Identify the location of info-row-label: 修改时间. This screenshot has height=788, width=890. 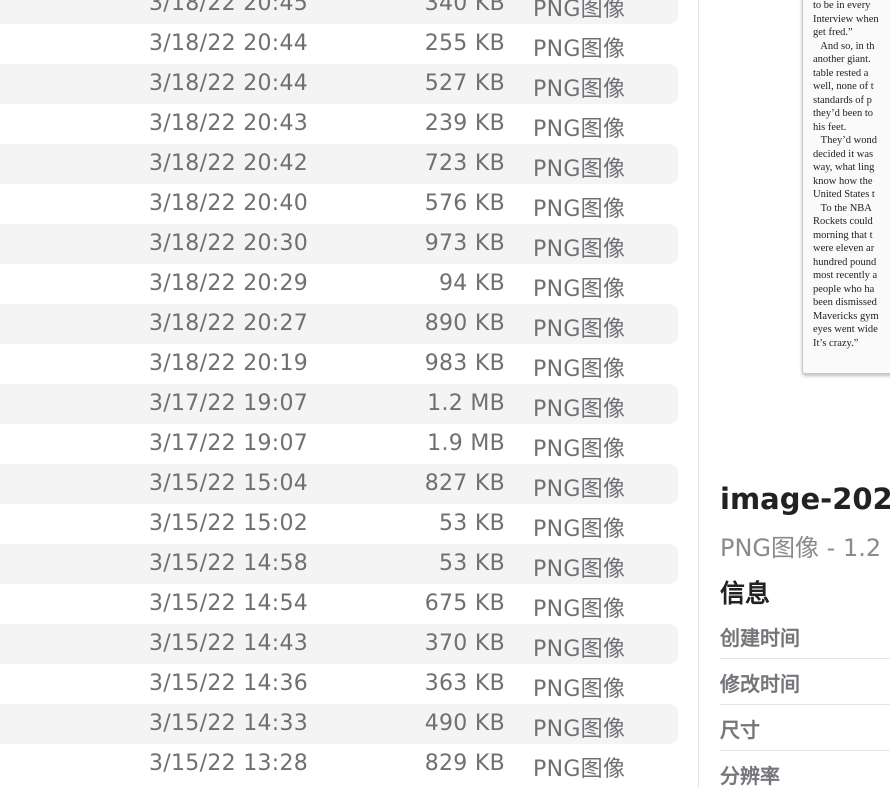
(760, 684).